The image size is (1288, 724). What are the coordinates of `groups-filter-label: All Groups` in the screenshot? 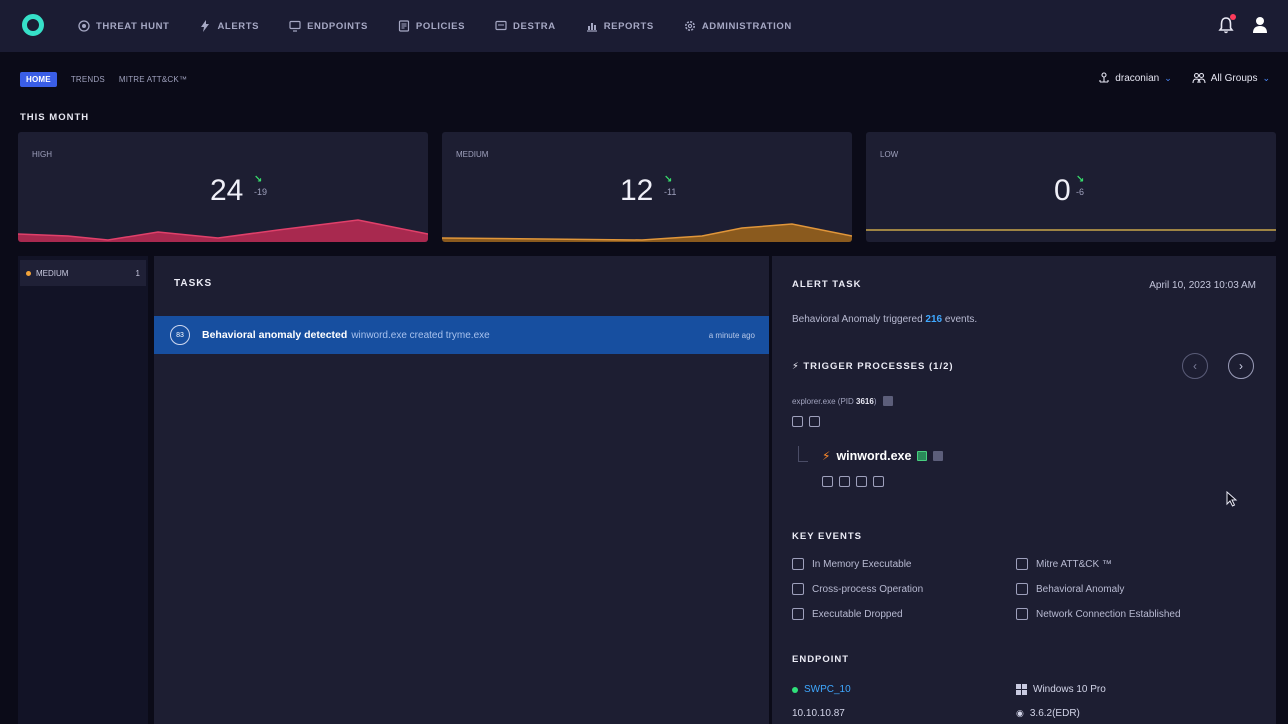 It's located at (1234, 78).